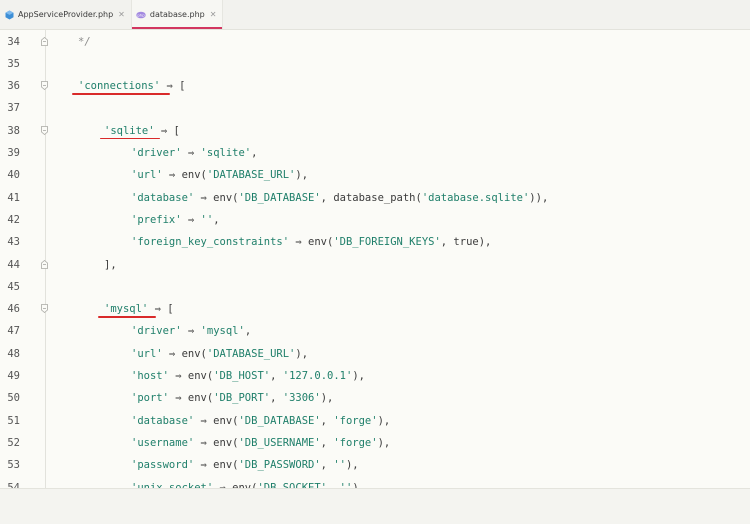 This screenshot has width=750, height=524. What do you see at coordinates (13, 485) in the screenshot?
I see `line-number: 54` at bounding box center [13, 485].